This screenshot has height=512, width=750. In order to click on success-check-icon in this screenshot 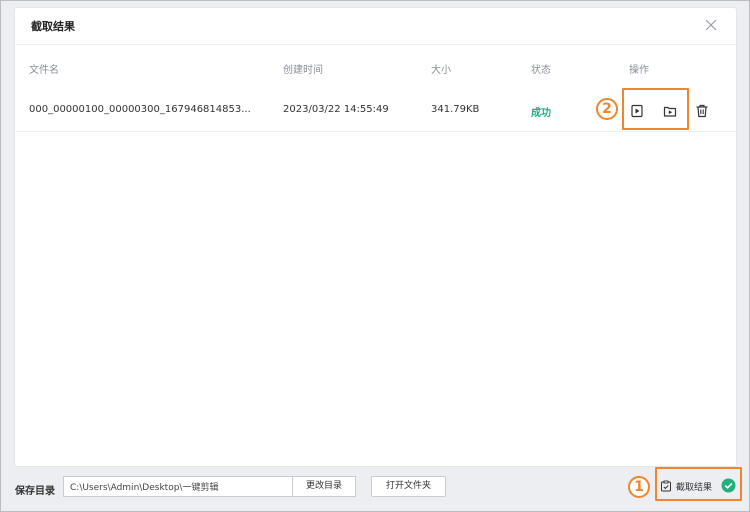, I will do `click(728, 485)`.